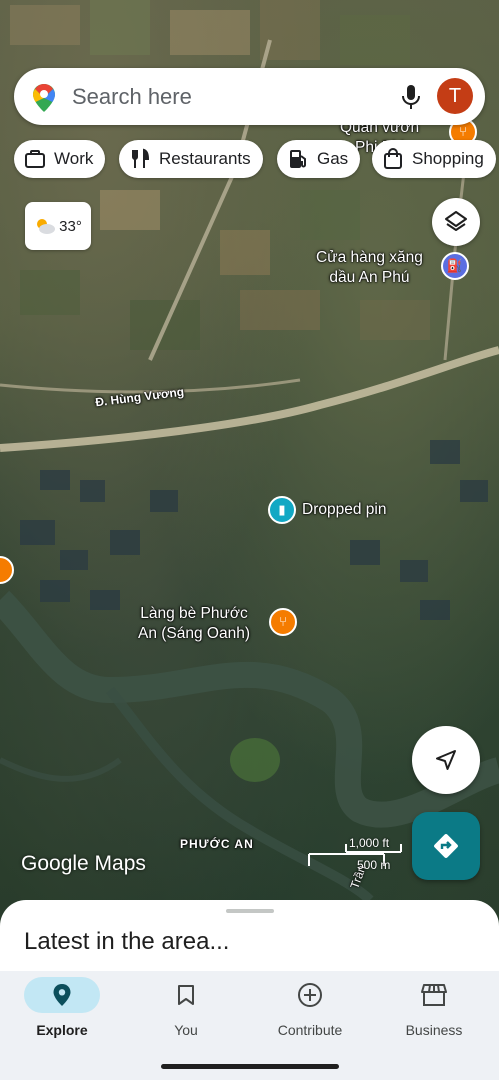  Describe the element at coordinates (62, 1011) in the screenshot. I see `nav-item-explore: Explore` at that location.